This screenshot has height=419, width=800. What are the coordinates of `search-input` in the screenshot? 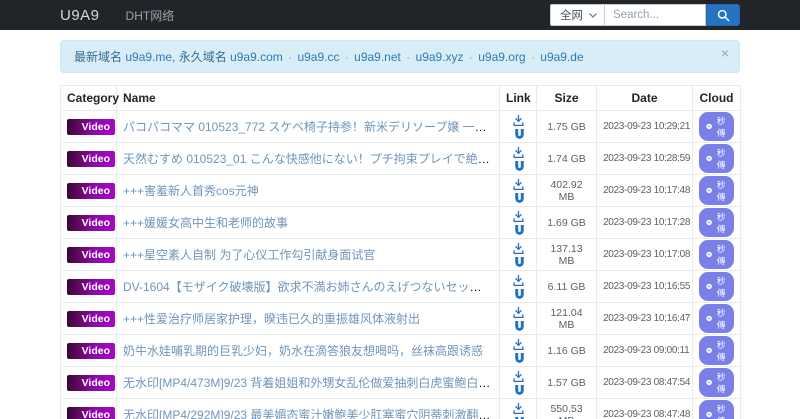 It's located at (655, 15).